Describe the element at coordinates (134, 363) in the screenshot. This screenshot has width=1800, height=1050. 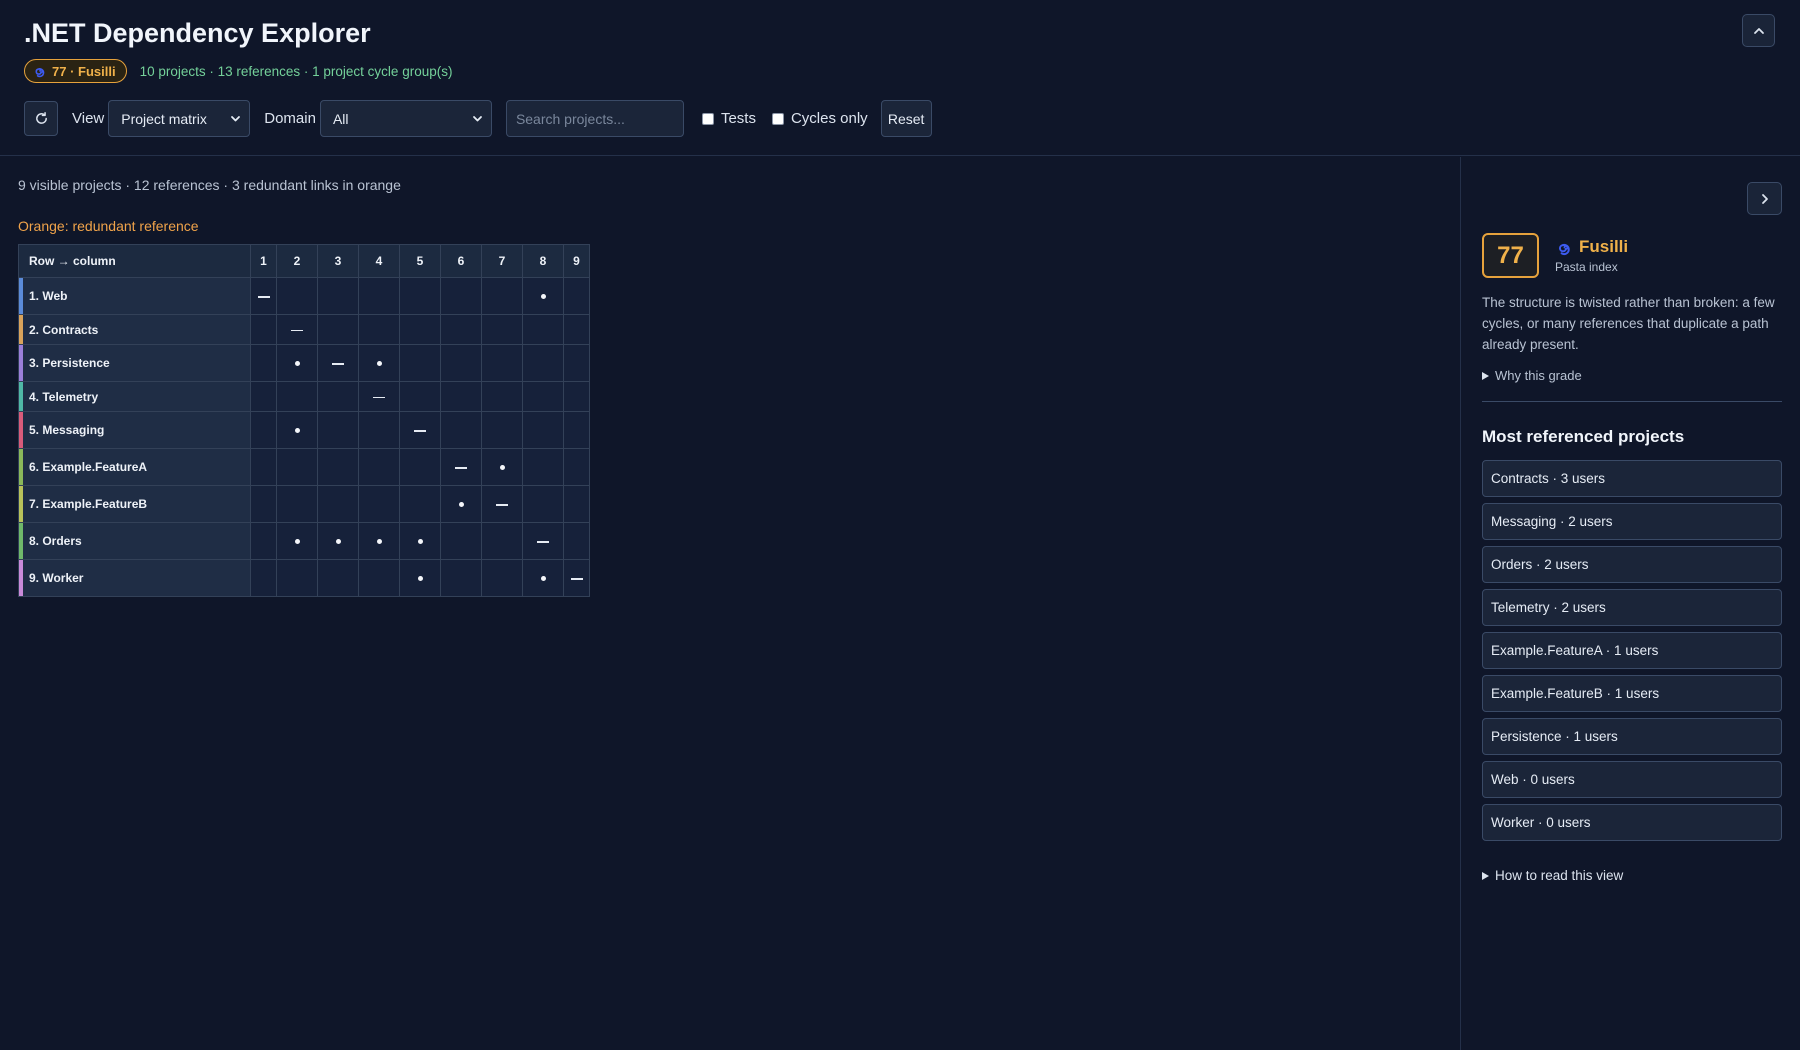
I see `matrix-row-header: 3. Persistence` at that location.